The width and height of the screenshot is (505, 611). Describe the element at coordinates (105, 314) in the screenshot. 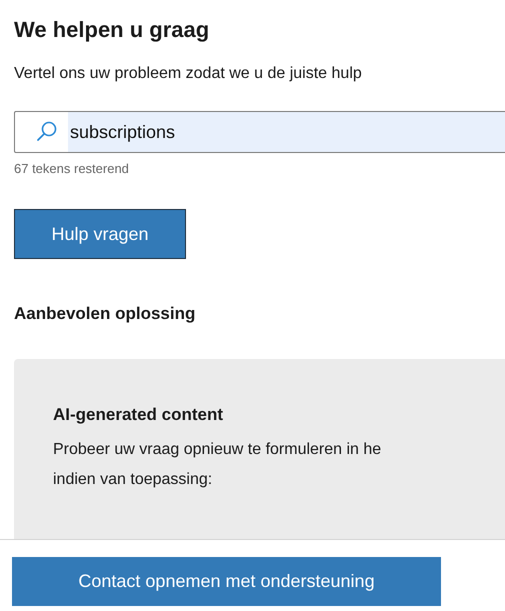

I see `section-heading: Aanbevolen oplossing` at that location.